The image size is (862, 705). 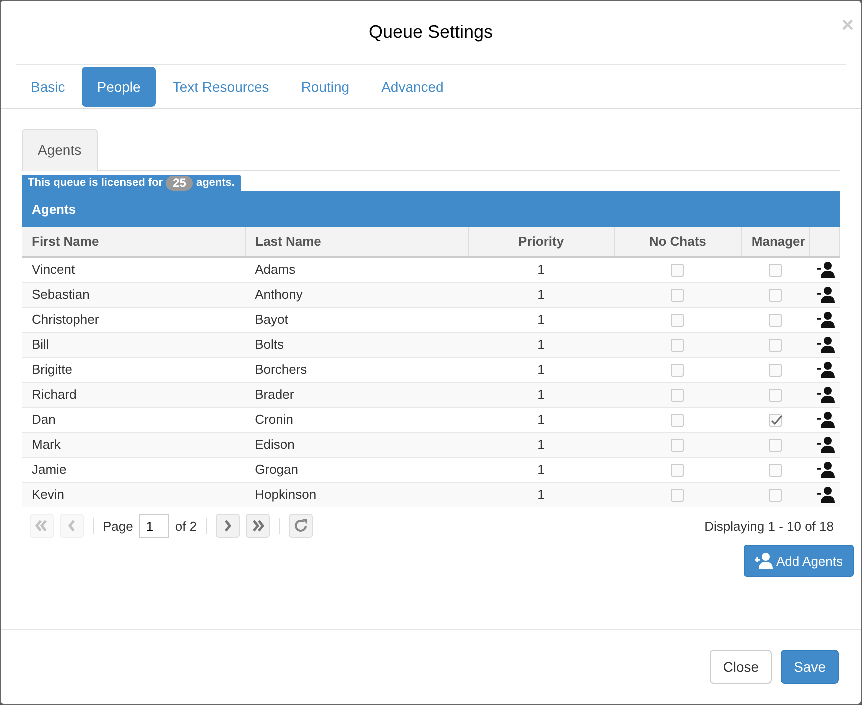 I want to click on add-person-icon, so click(x=763, y=561).